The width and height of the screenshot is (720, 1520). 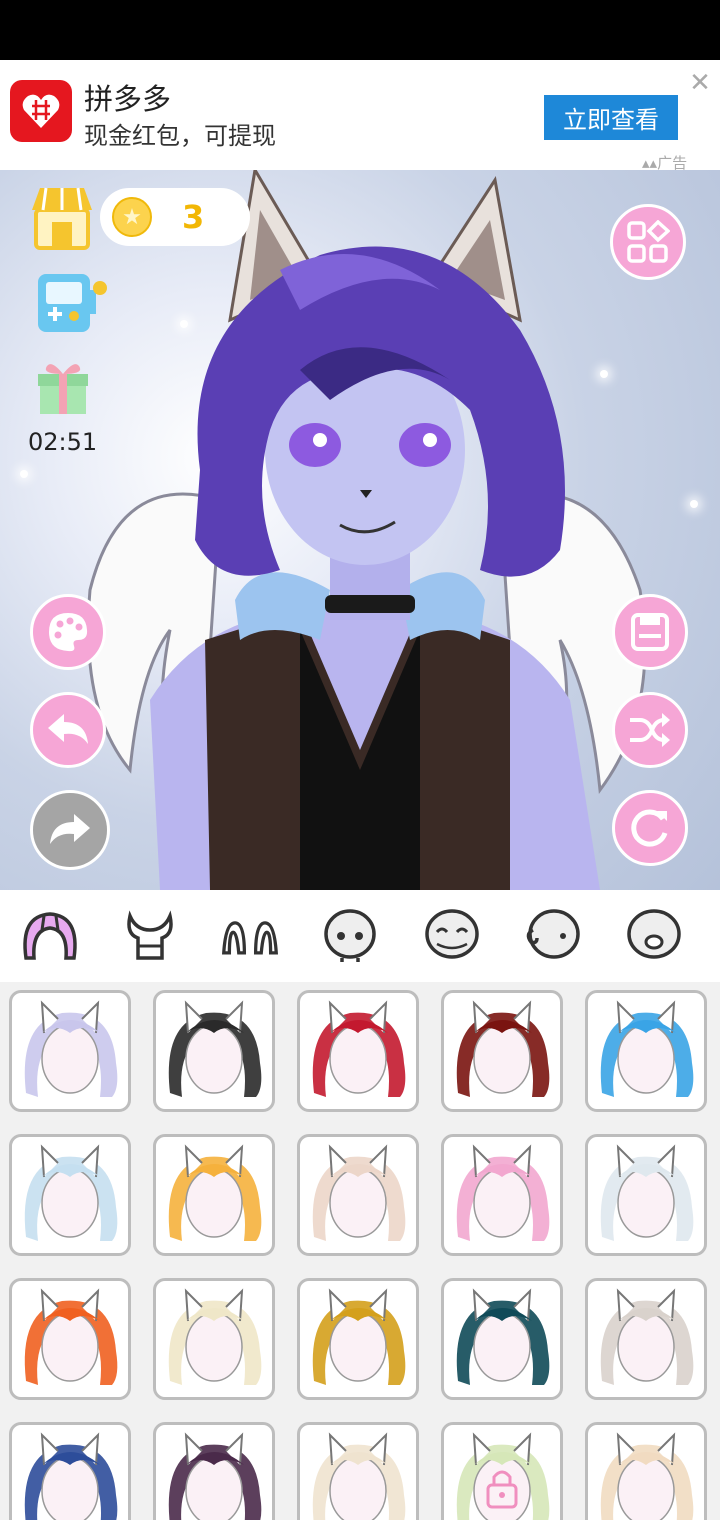 I want to click on shuffle-button, so click(x=650, y=730).